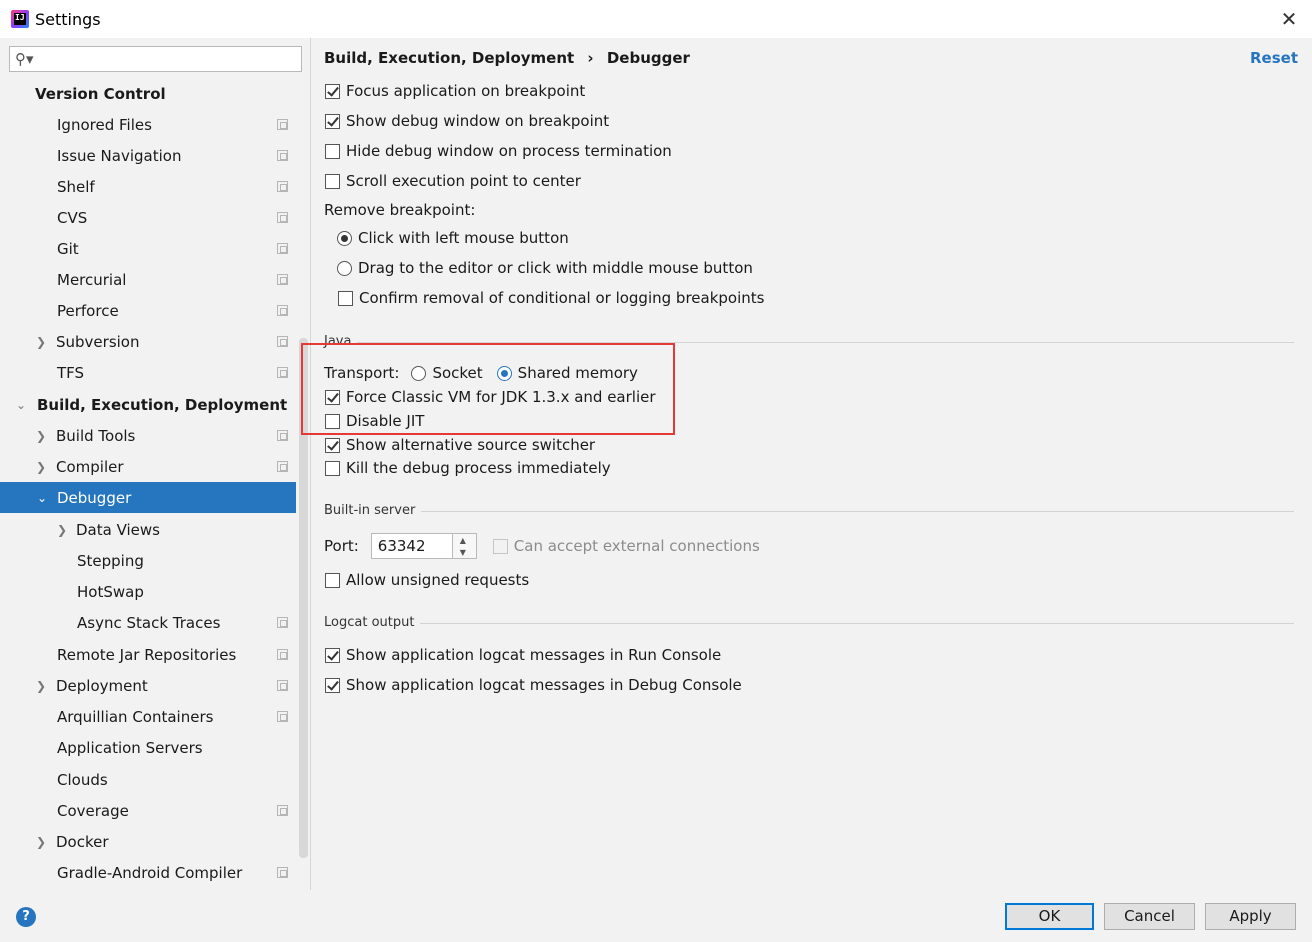  I want to click on tree-item-shelf: Shelf, so click(148, 186).